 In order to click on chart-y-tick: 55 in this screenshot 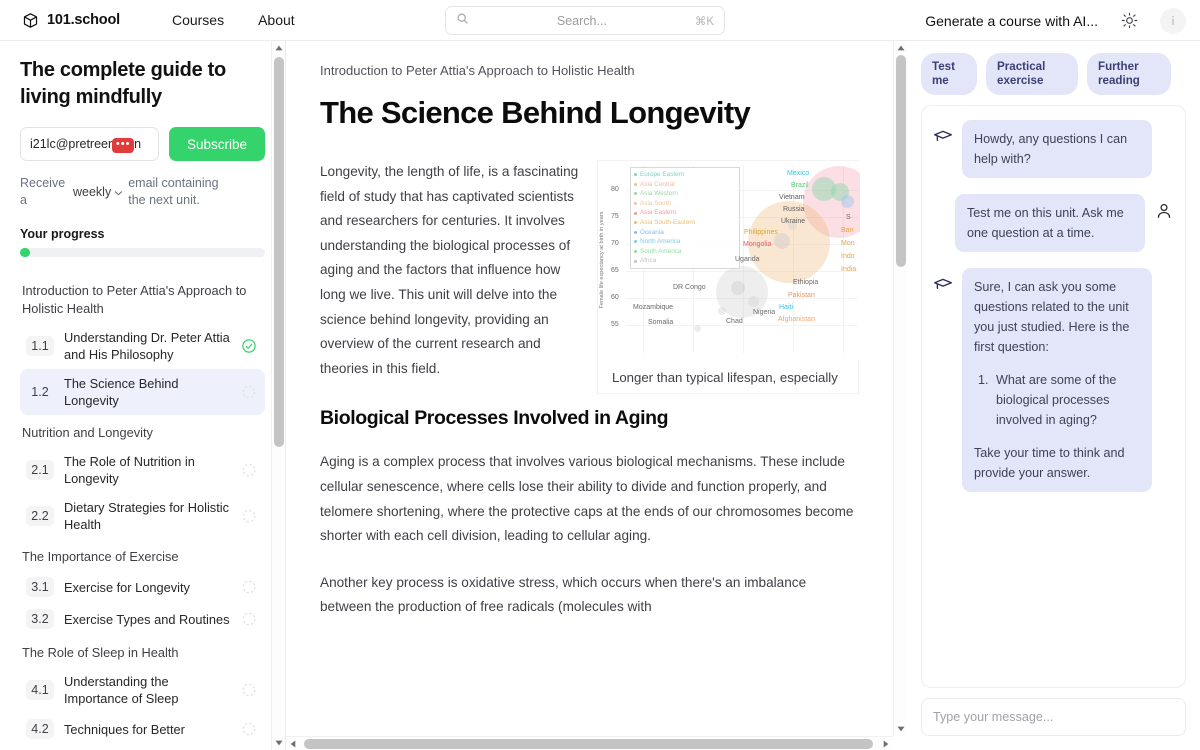, I will do `click(615, 324)`.